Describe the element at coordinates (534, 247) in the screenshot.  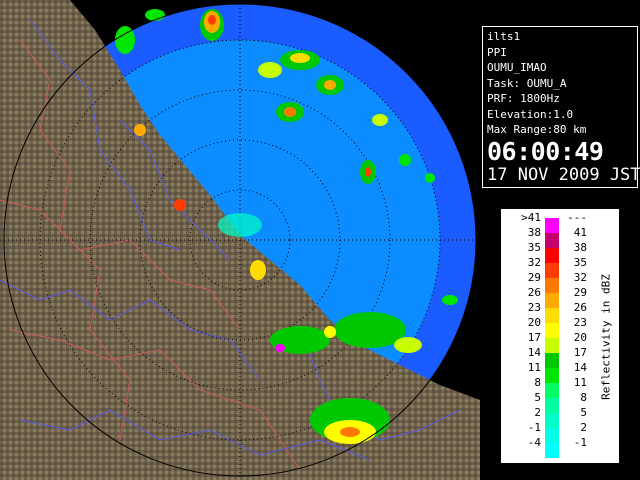
I see `legend-lower-value: 35` at that location.